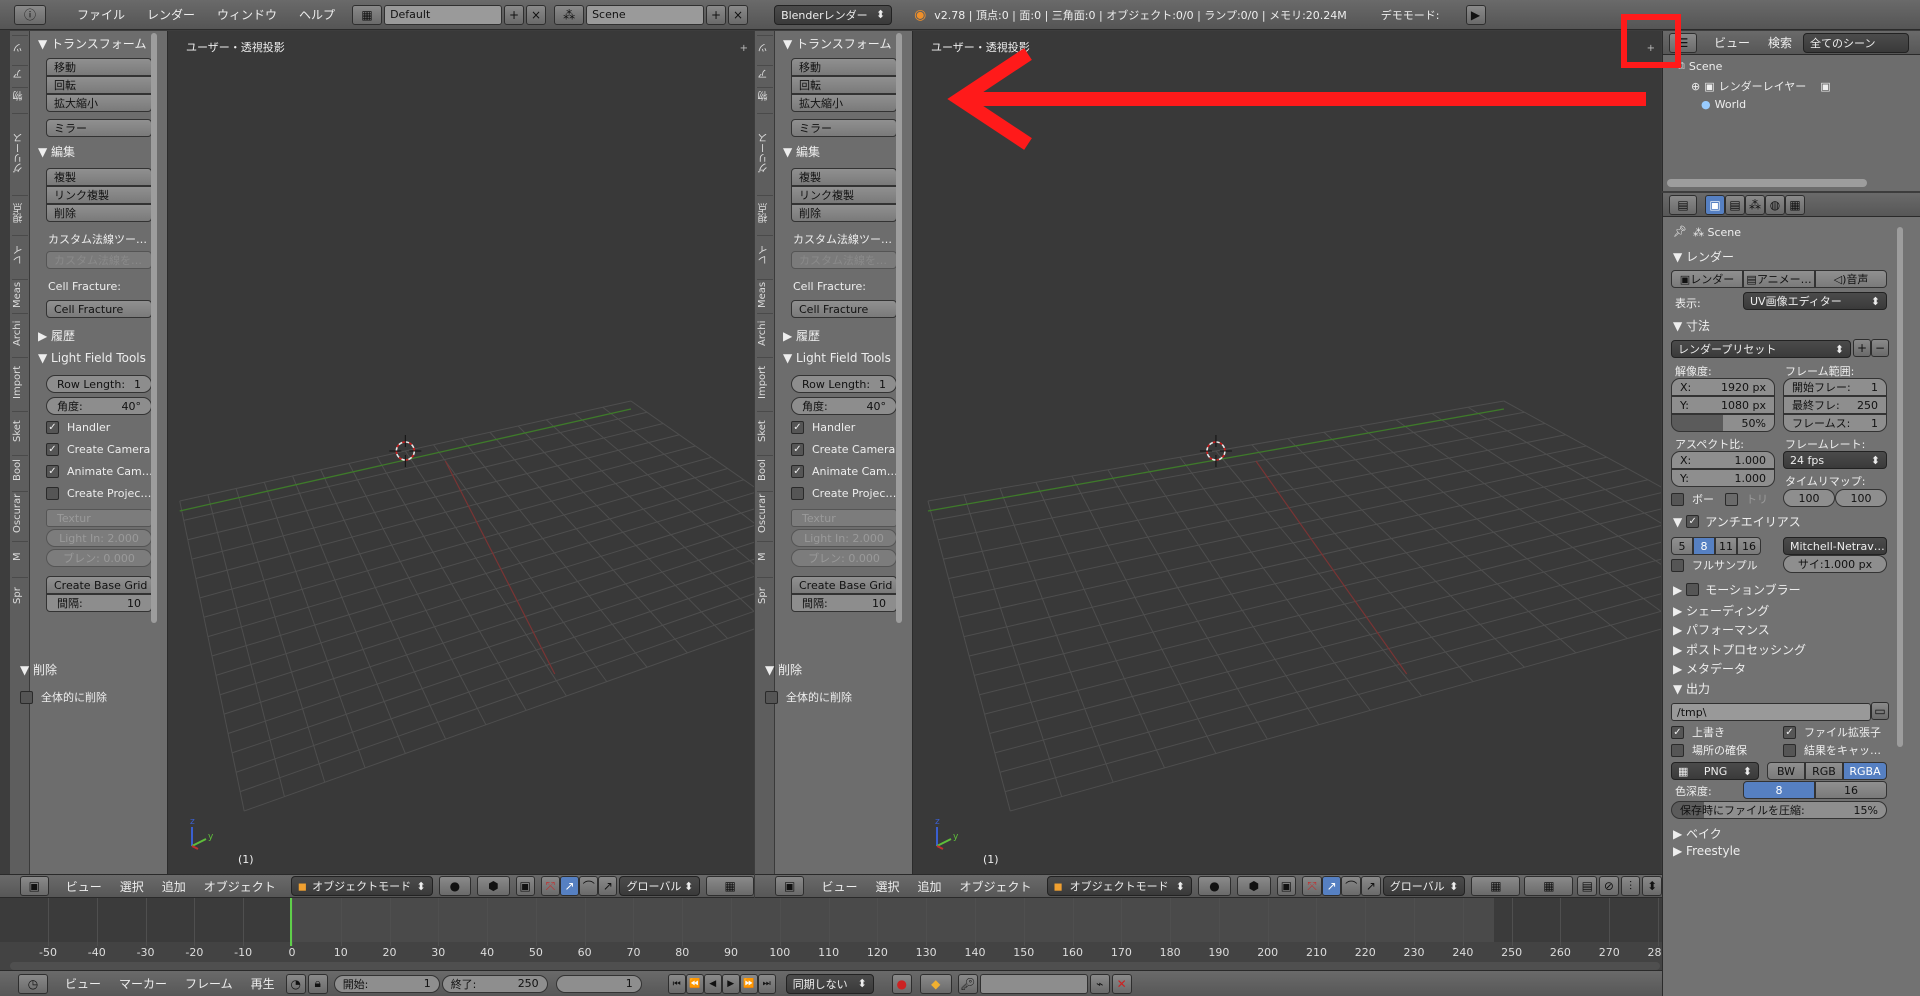 The image size is (1920, 996). I want to click on mode-select: ◼ オブジェクトモード ⬍, so click(361, 886).